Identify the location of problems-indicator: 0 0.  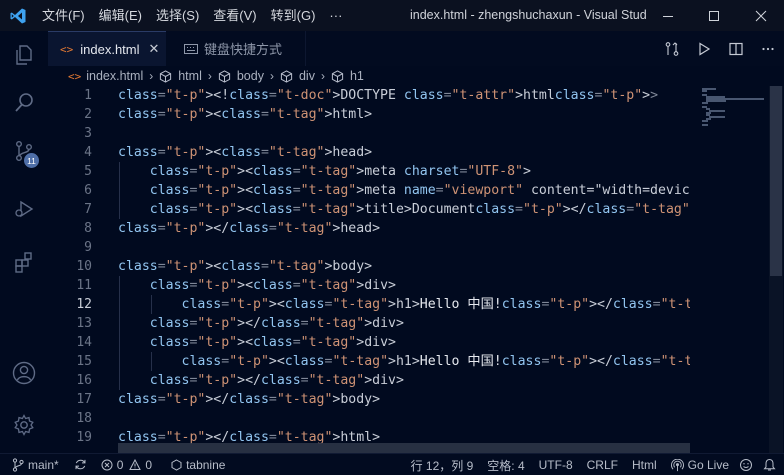
(124, 464).